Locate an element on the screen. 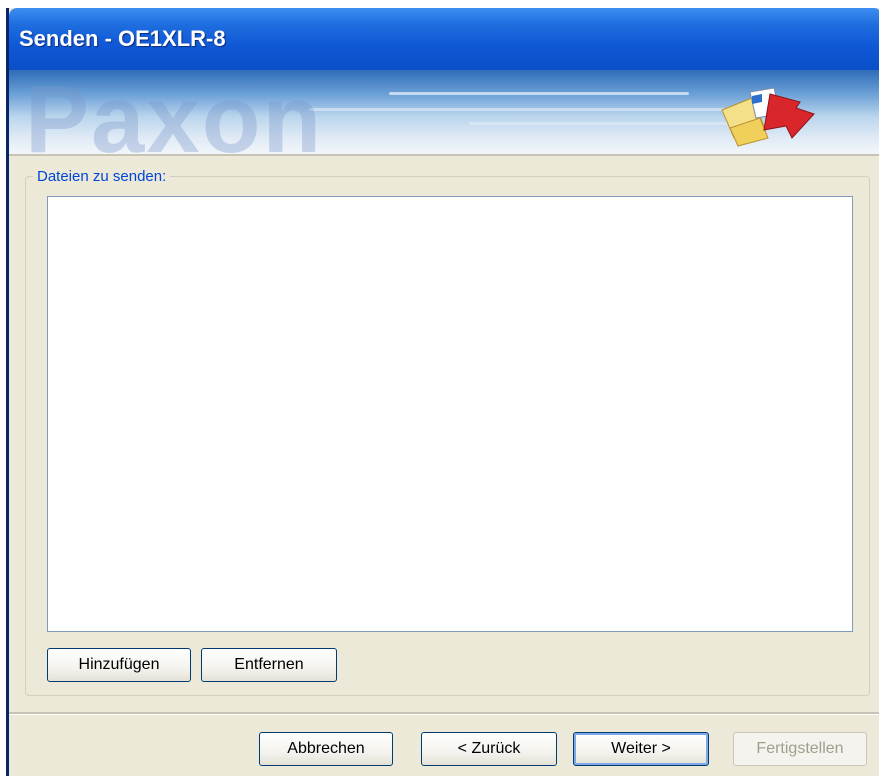 The height and width of the screenshot is (776, 879). remove-file-button: Entfernen is located at coordinates (269, 665).